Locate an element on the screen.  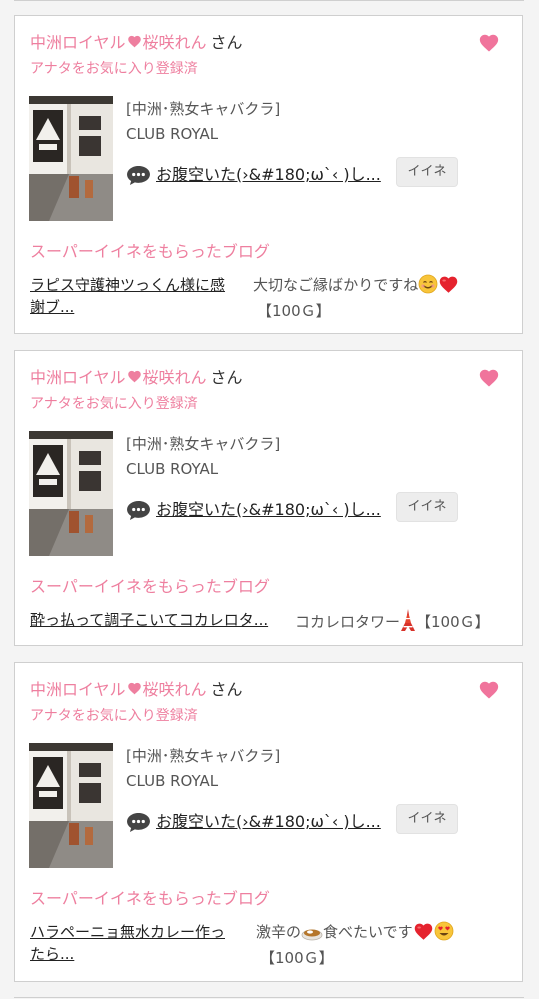
blog-comment: 大切なご縁ばかりですね 【100Ｇ】 is located at coordinates (356, 298).